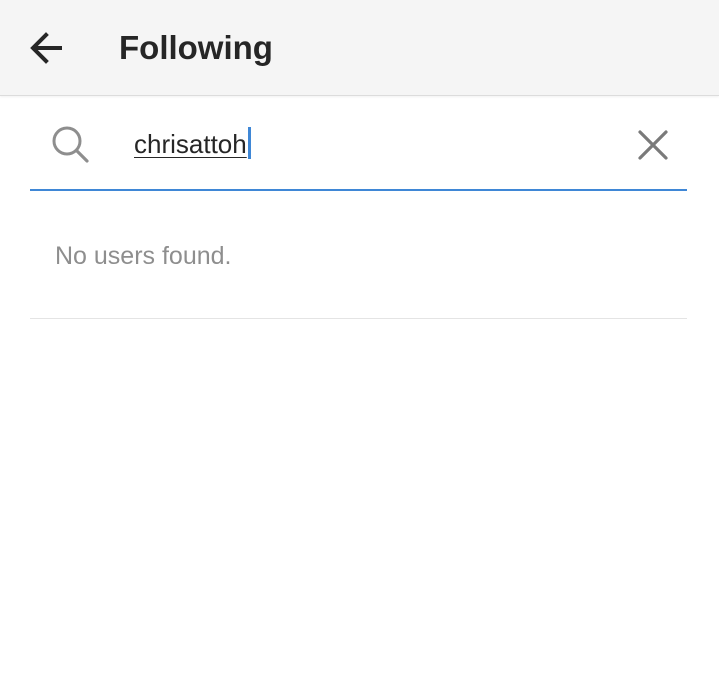  What do you see at coordinates (196, 47) in the screenshot?
I see `page-title: Following` at bounding box center [196, 47].